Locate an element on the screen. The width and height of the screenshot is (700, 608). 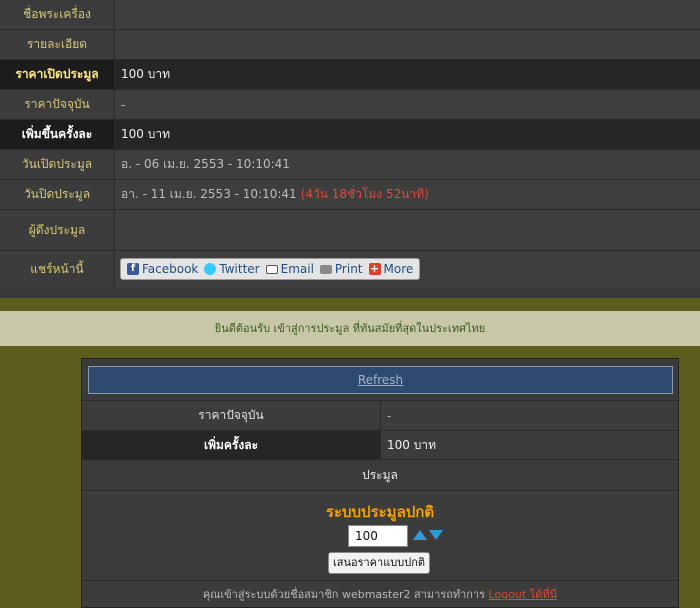
decrease-bid-arrow-icon is located at coordinates (436, 535).